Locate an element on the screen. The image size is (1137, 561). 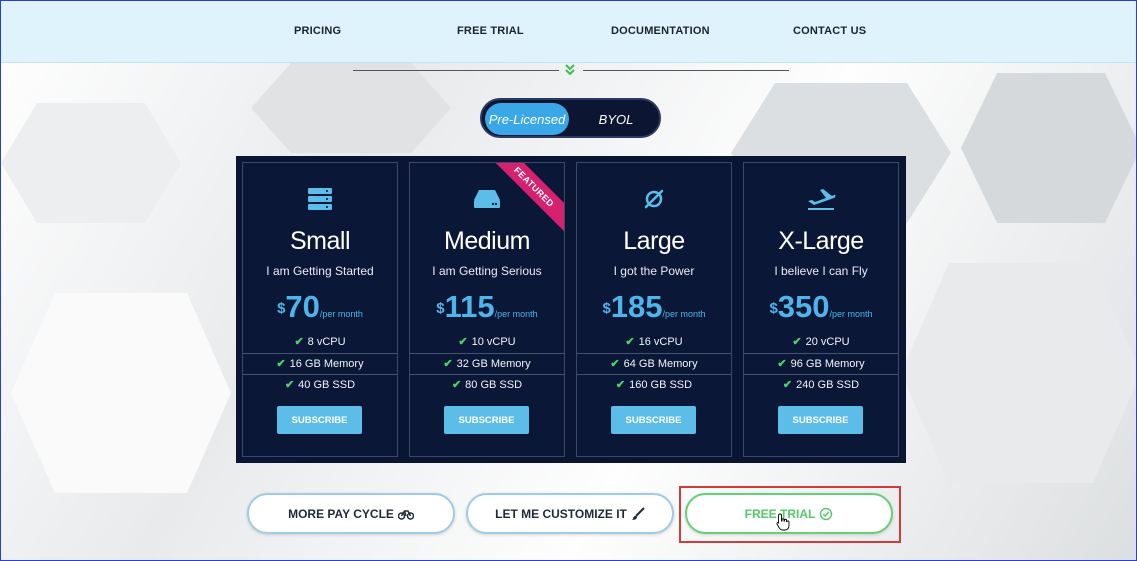
plan-name: Small is located at coordinates (320, 241).